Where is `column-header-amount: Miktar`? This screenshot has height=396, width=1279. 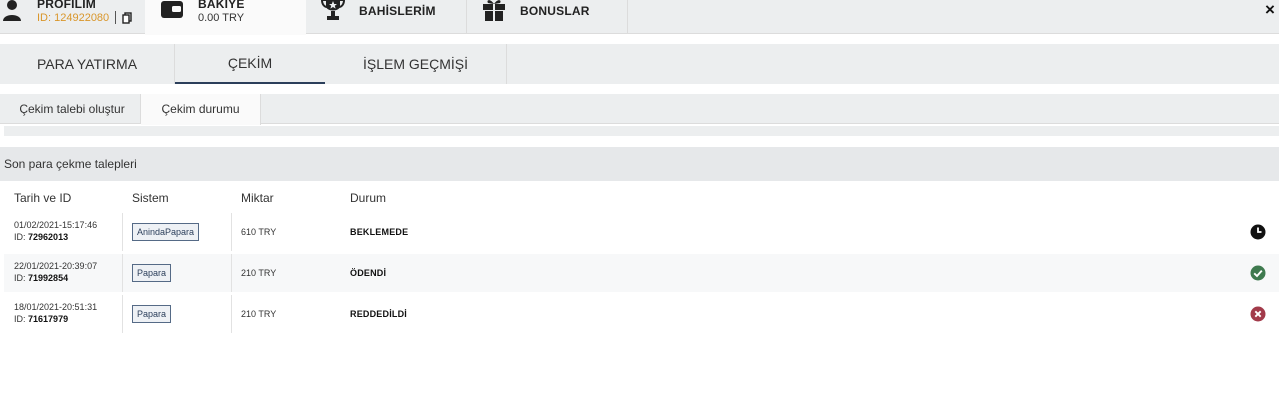 column-header-amount: Miktar is located at coordinates (257, 198).